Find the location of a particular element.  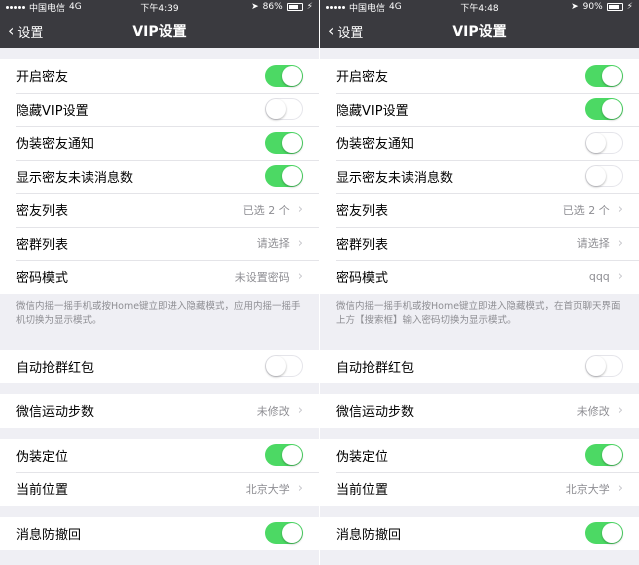

row-label: 自动抢群红包 is located at coordinates (55, 368).